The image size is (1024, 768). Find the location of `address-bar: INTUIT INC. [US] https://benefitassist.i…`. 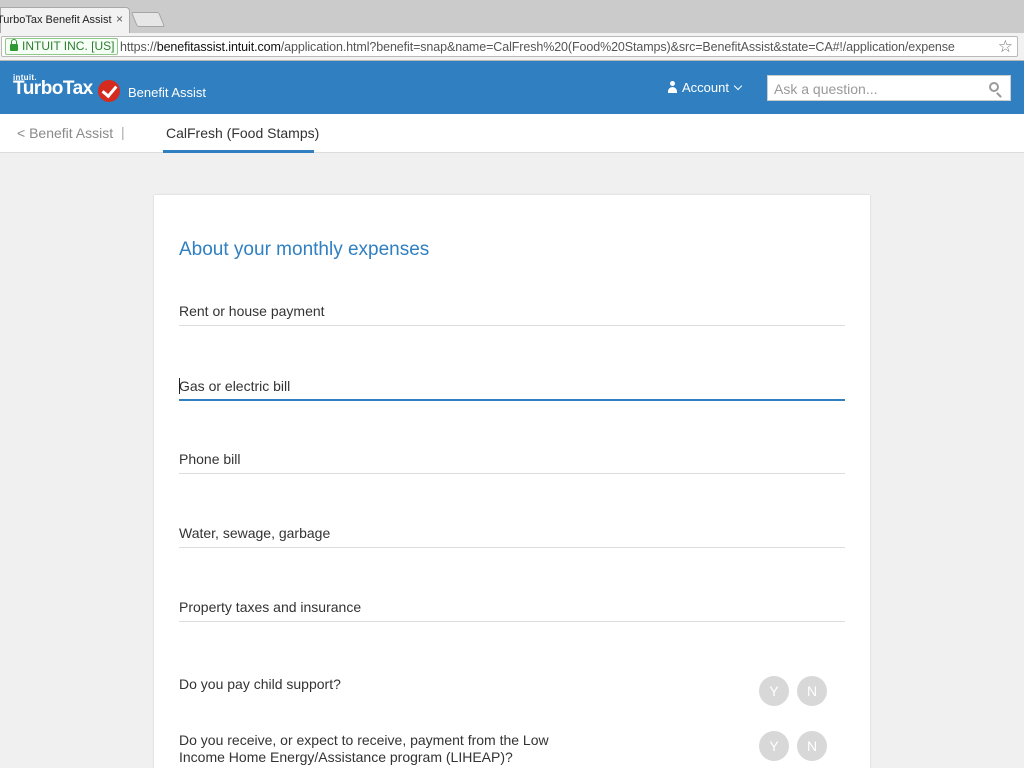

address-bar: INTUIT INC. [US] https://benefitassist.i… is located at coordinates (512, 47).